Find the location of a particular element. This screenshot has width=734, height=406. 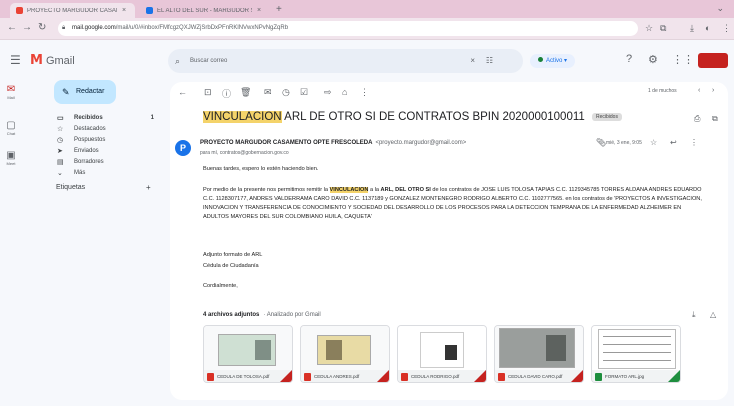

status-selector: Activo ▾ is located at coordinates (553, 61).